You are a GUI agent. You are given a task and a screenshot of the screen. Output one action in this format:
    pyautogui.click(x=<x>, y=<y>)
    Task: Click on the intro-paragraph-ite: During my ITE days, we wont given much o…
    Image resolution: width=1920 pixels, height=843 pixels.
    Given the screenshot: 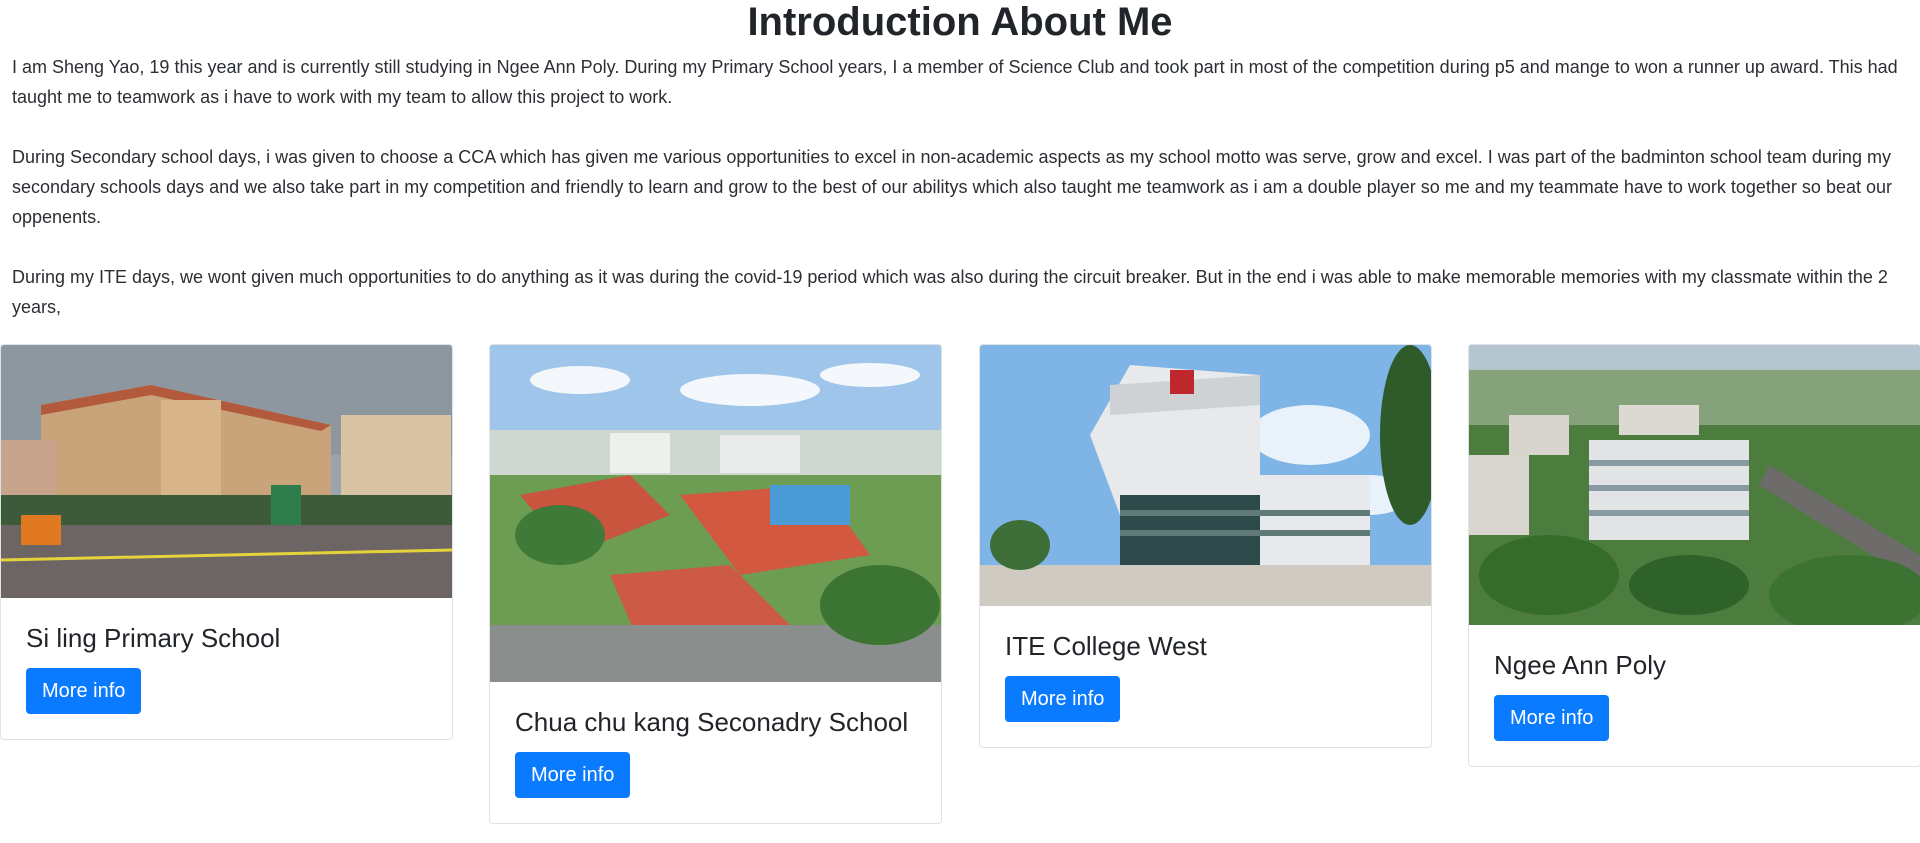 What is the action you would take?
    pyautogui.click(x=950, y=292)
    